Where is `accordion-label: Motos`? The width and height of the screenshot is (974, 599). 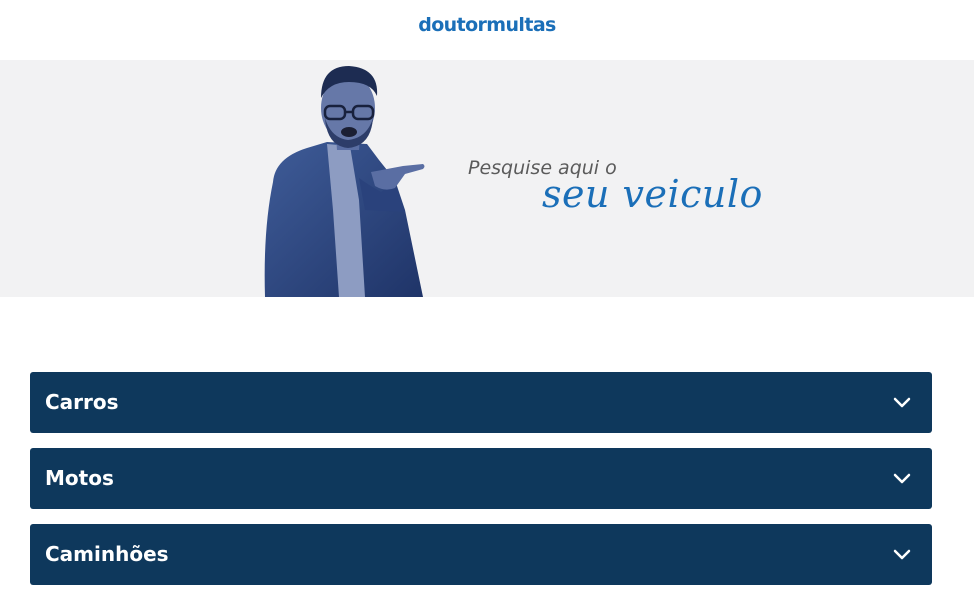
accordion-label: Motos is located at coordinates (79, 478).